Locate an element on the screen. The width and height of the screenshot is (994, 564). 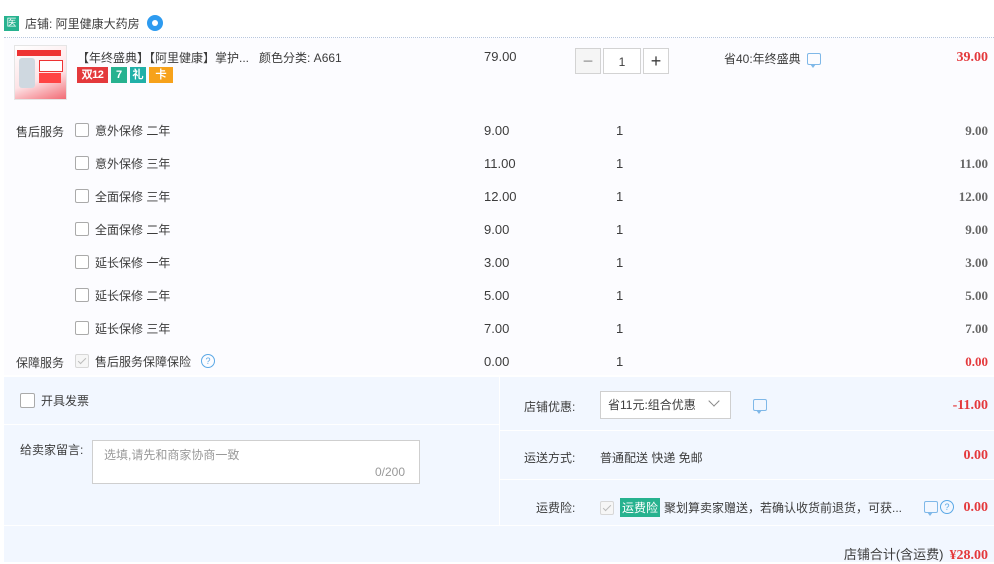
product-title: 【年终盛典】【阿里健康】掌护... 颜色分类: A661 is located at coordinates (222, 57).